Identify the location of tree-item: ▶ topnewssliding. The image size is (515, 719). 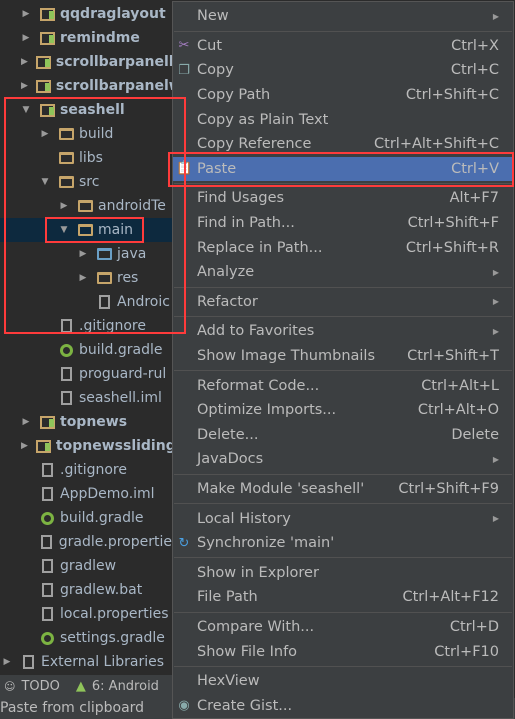
(86, 446).